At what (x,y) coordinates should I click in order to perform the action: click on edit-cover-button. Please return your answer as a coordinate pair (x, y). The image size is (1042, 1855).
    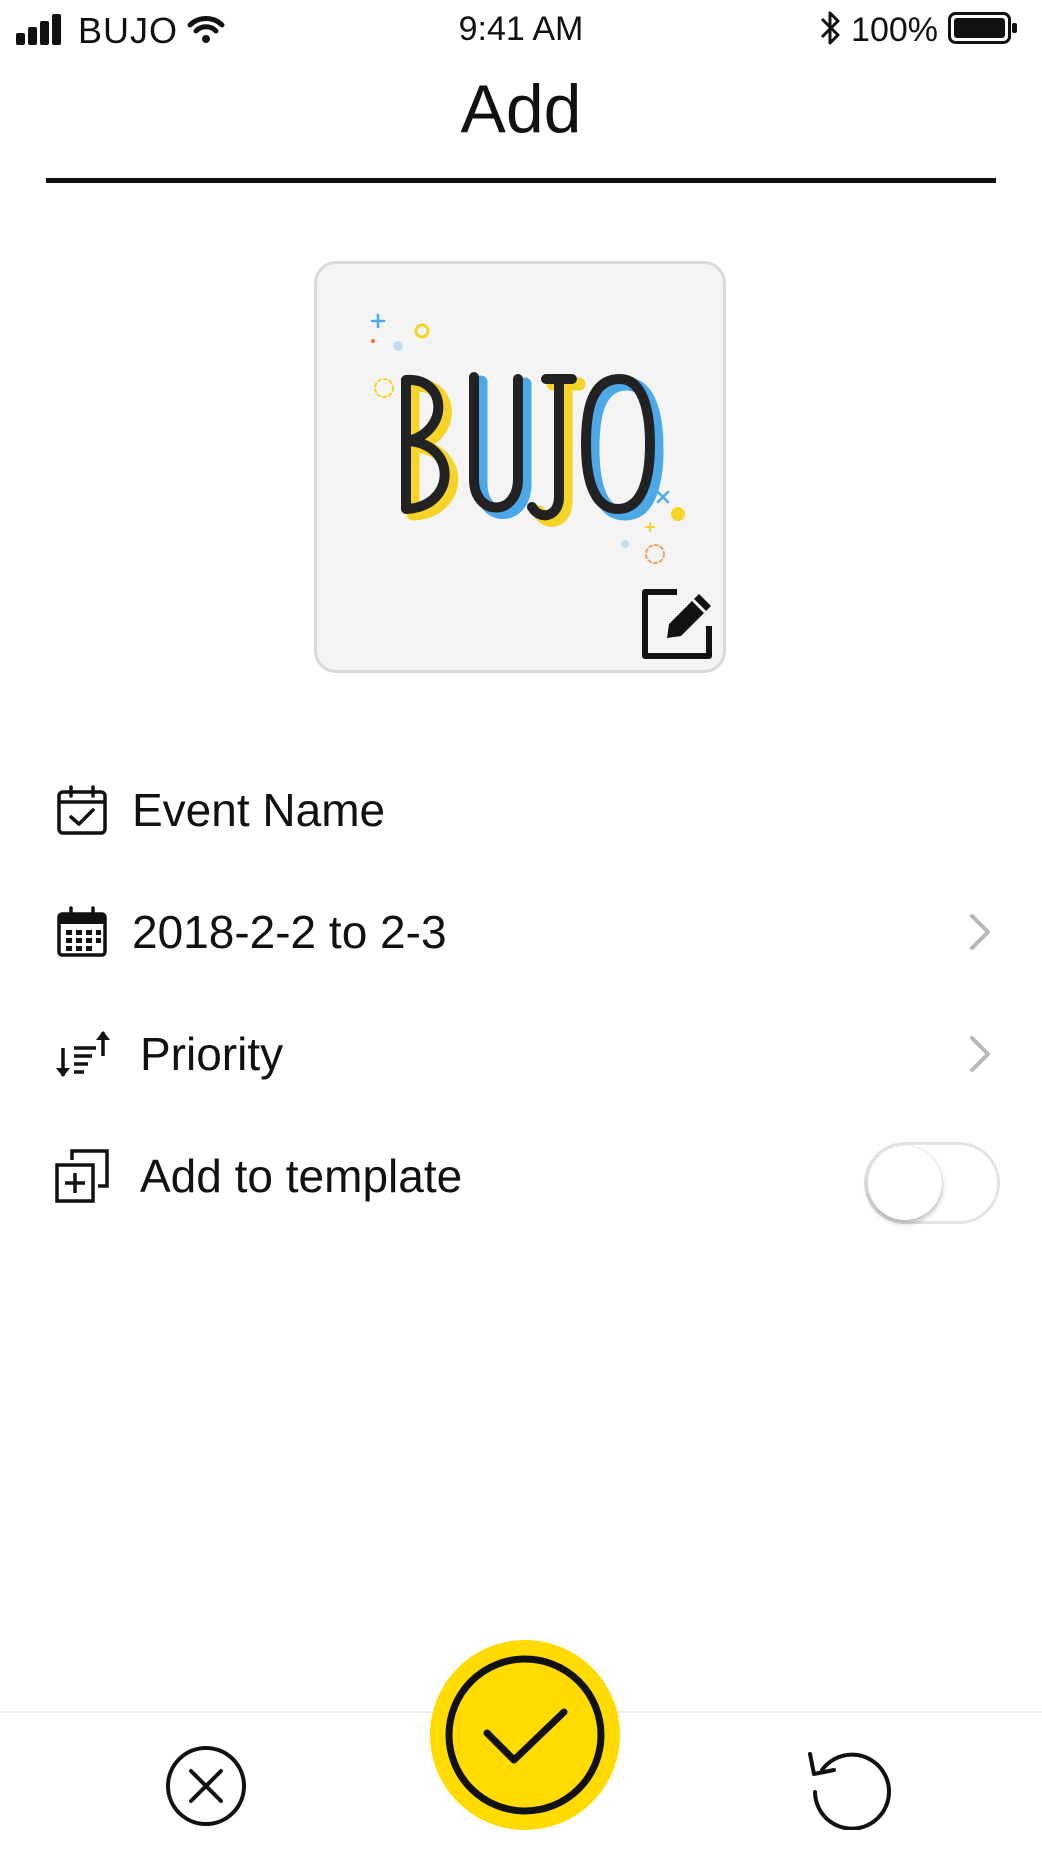
    Looking at the image, I should click on (677, 624).